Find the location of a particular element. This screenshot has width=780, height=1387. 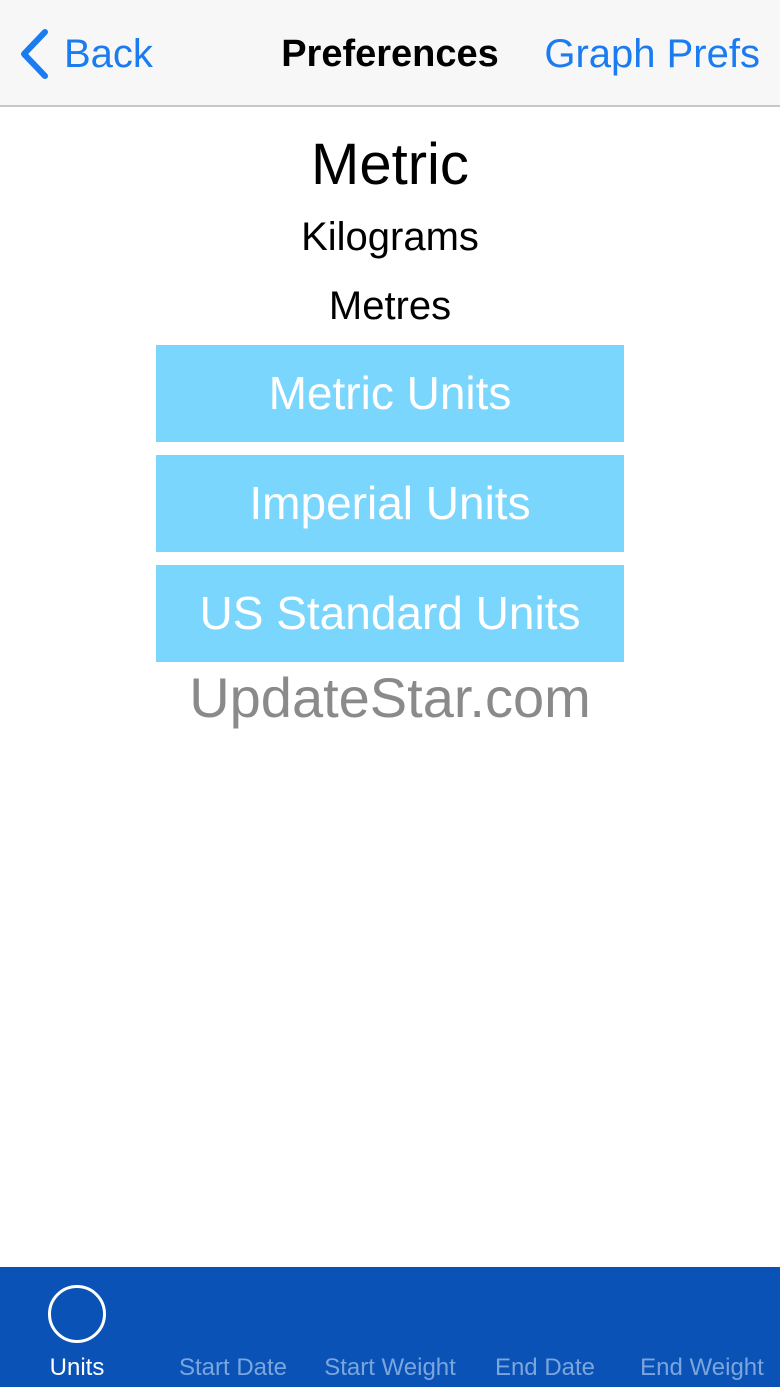

imperial-units-button: Imperial Units is located at coordinates (390, 503).